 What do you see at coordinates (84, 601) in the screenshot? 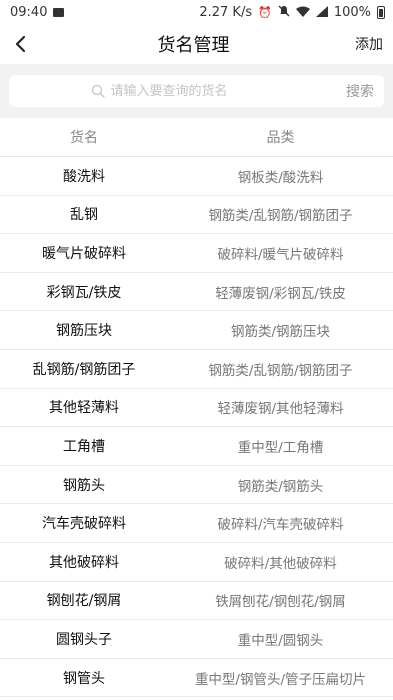
I see `goods-name: 钢刨花/钢屑` at bounding box center [84, 601].